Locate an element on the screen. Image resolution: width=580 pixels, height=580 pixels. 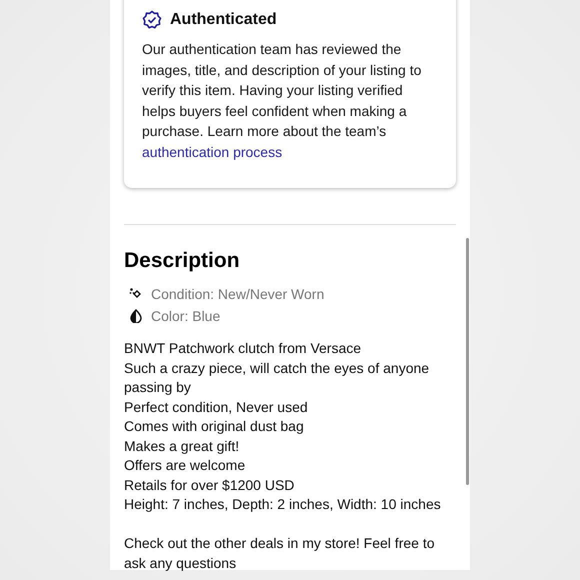
authentication-process-link: authentication process is located at coordinates (212, 152).